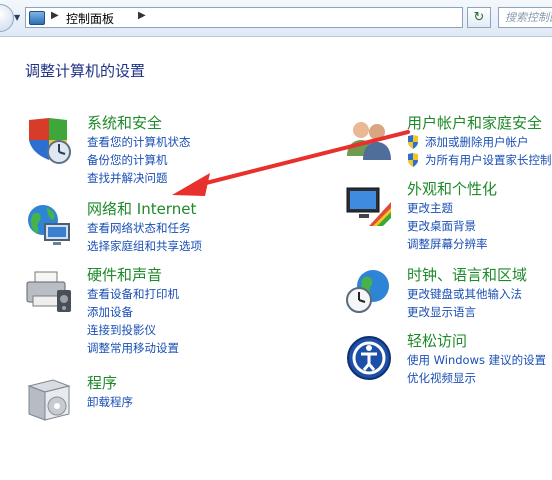  What do you see at coordinates (447, 244) in the screenshot?
I see `link-screen-resolution: 调整屏幕分辨率` at bounding box center [447, 244].